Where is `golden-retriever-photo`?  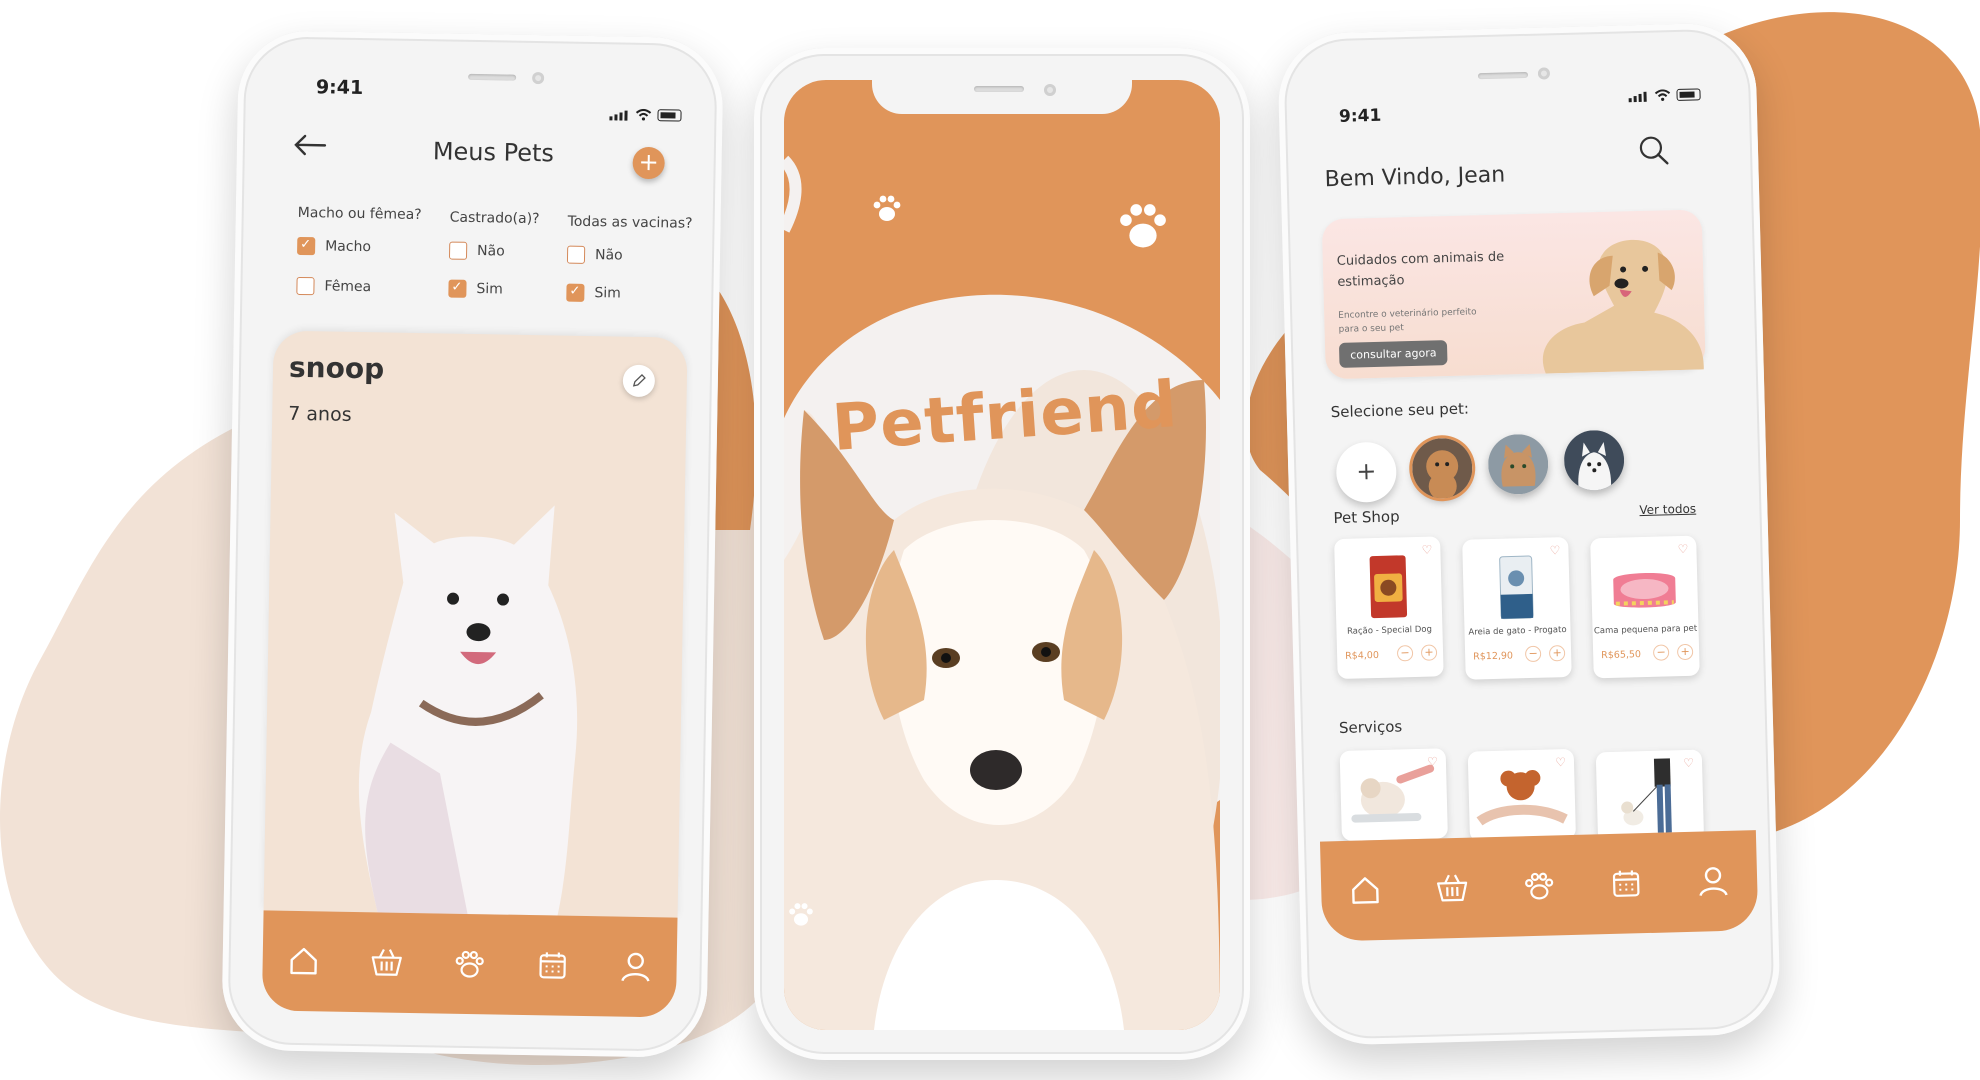 golden-retriever-photo is located at coordinates (1623, 306).